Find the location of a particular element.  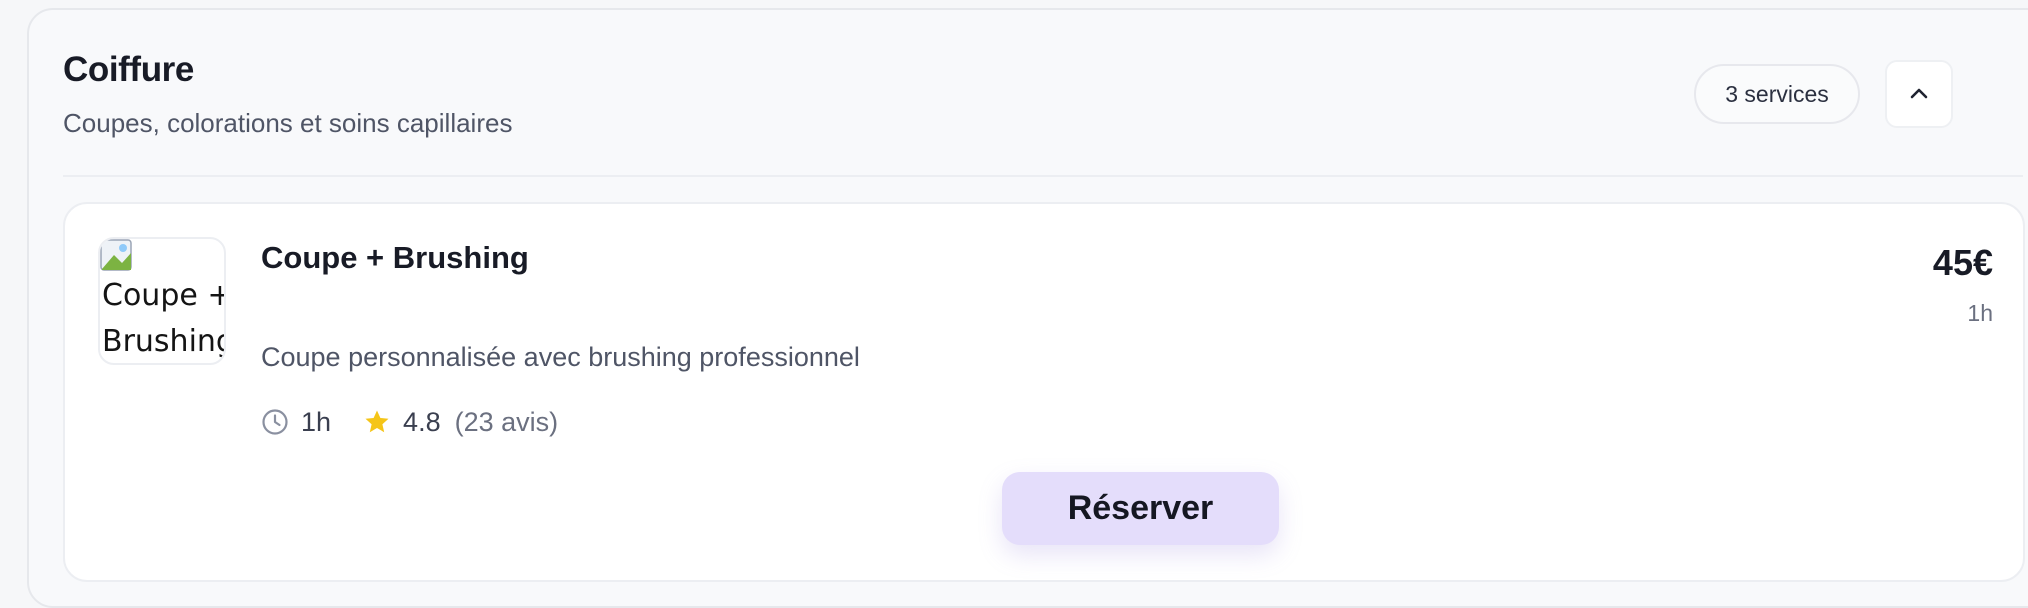

service-rating: 4.8 is located at coordinates (422, 421).